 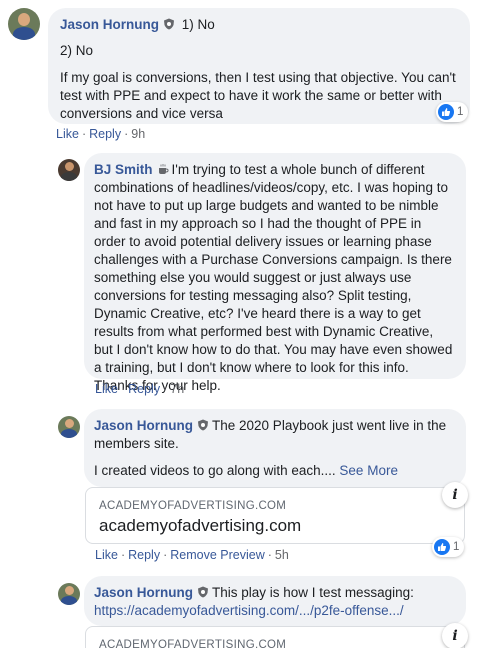 I want to click on comment-text-line: 1) No, so click(x=198, y=24).